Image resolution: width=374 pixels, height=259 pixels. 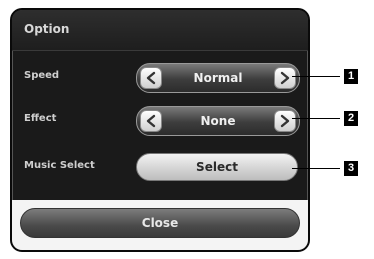 I want to click on effect-label: Effect, so click(x=40, y=118).